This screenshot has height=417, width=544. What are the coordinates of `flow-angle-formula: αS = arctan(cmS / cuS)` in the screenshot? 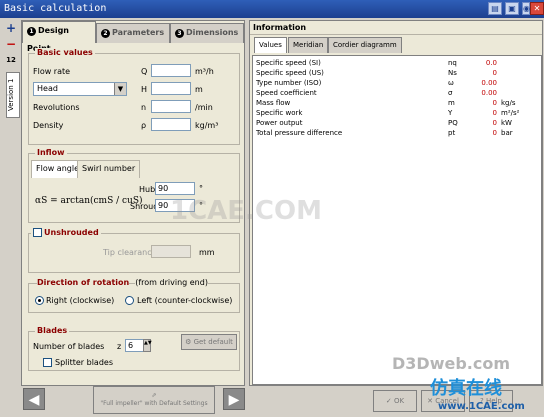 It's located at (89, 201).